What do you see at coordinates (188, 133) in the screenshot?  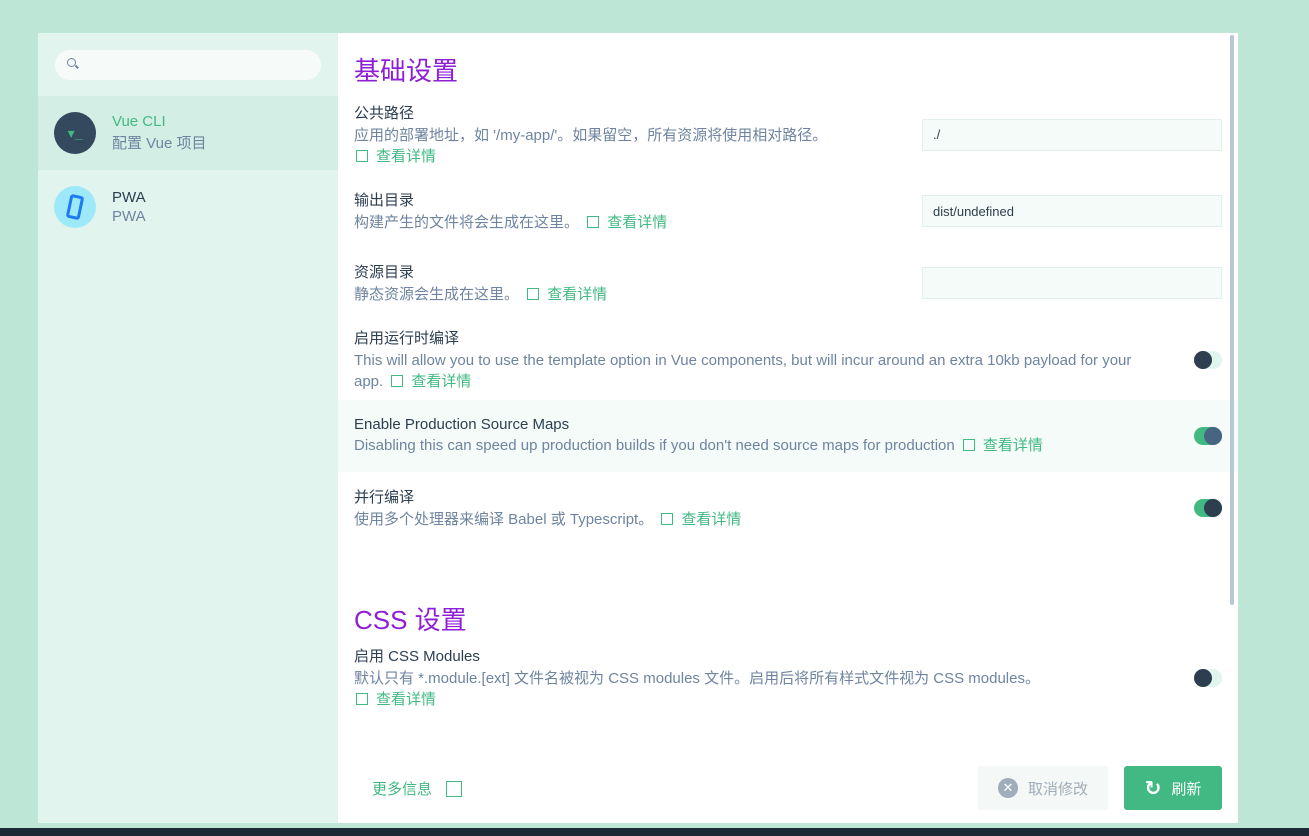 I see `sidebar-item-vue-cli: ▾_ Vue CLI 配置 Vue 项目` at bounding box center [188, 133].